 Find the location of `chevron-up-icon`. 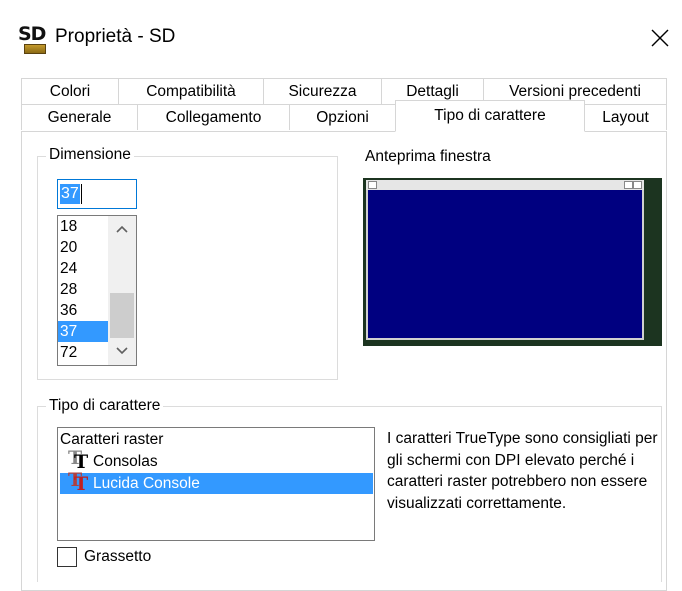

chevron-up-icon is located at coordinates (122, 229).